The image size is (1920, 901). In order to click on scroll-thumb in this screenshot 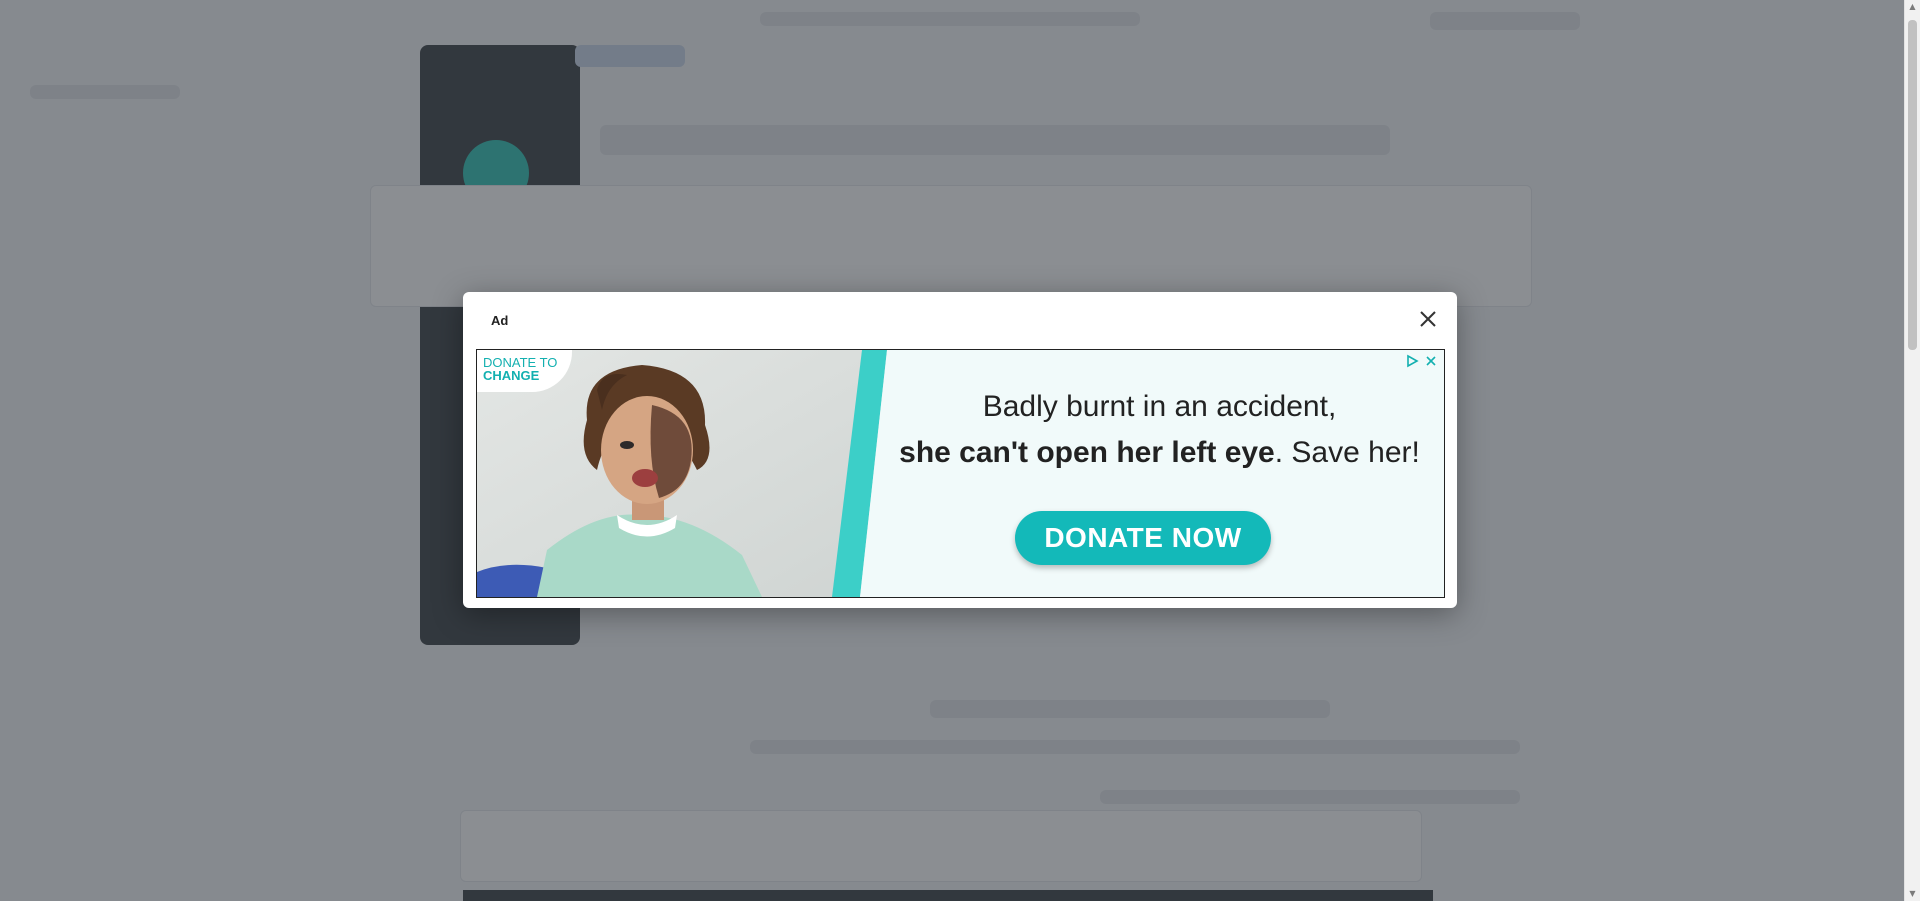, I will do `click(1912, 185)`.